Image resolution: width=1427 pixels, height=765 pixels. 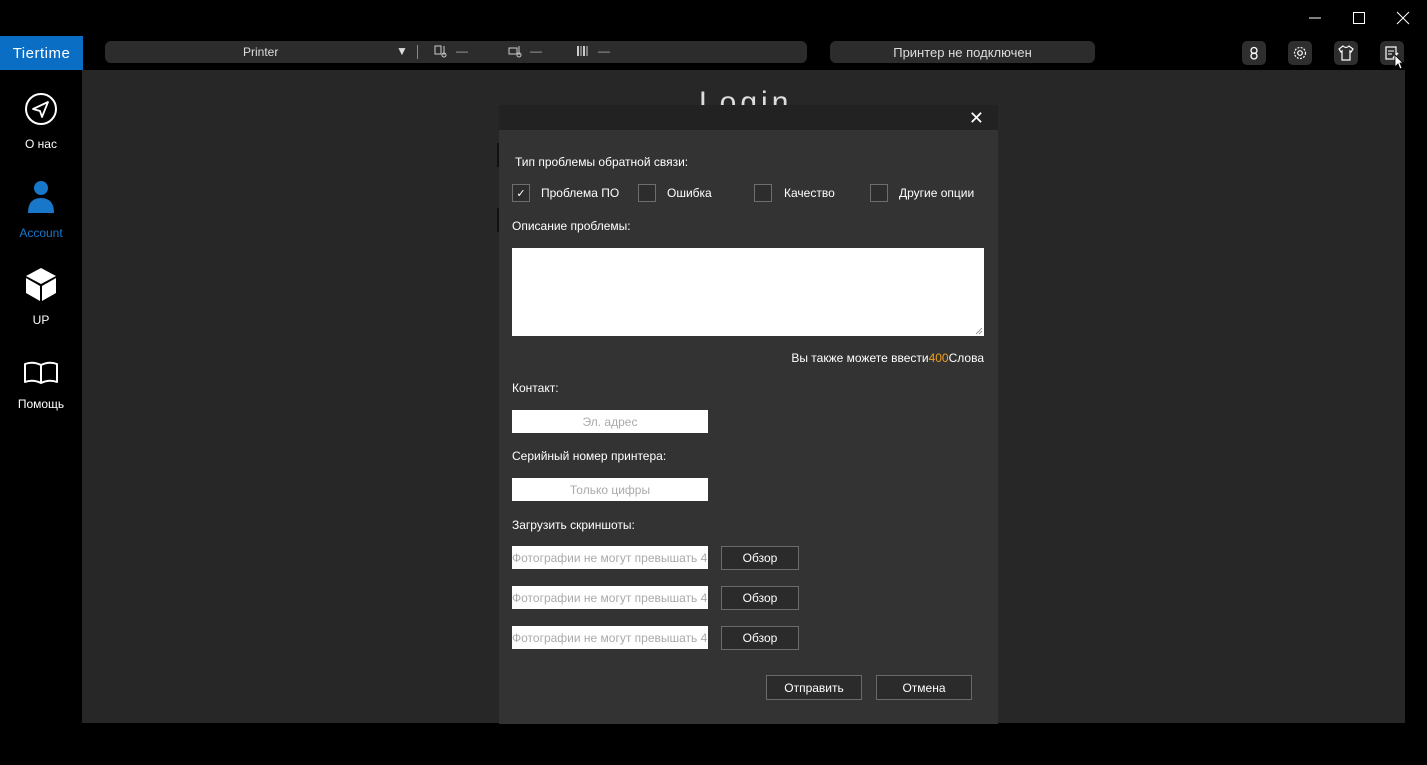 I want to click on gear-icon, so click(x=1300, y=53).